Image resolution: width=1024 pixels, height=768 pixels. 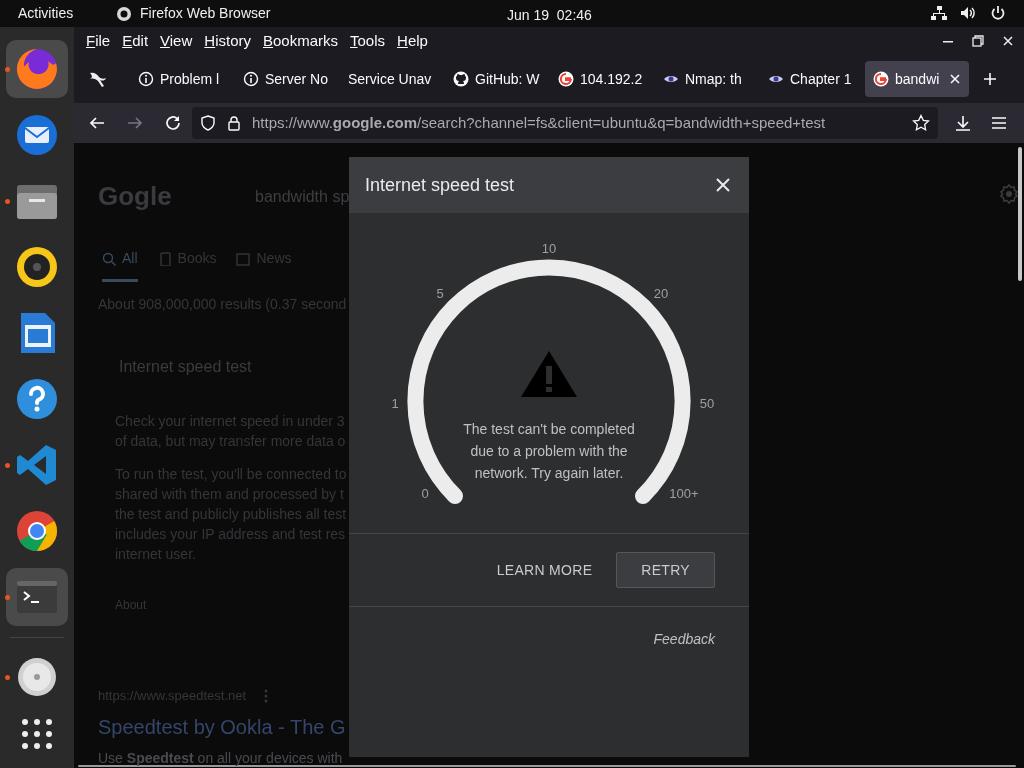 I want to click on learn-more-button: LEARN MORE, so click(x=544, y=570).